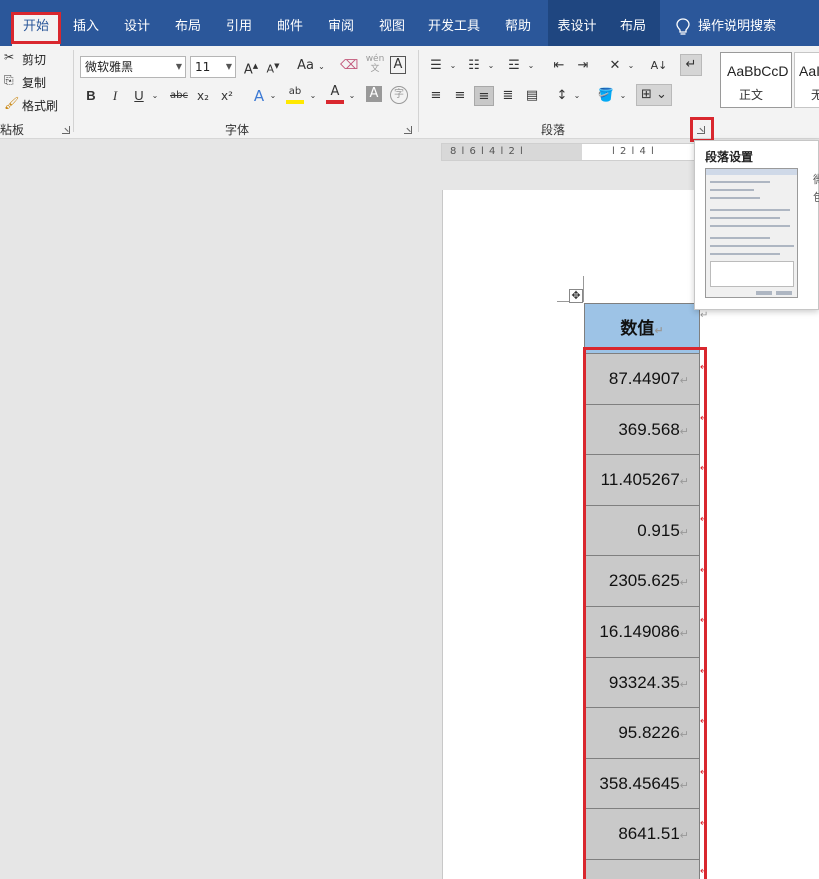 The width and height of the screenshot is (819, 879). I want to click on style-normal: AaBbCcD 正文, so click(756, 80).